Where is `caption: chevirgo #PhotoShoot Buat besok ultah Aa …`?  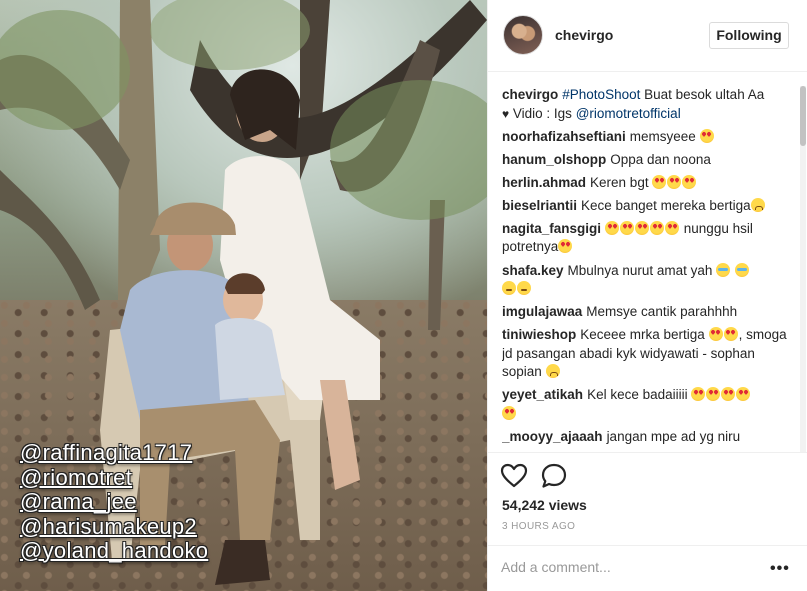 caption: chevirgo #PhotoShoot Buat besok ultah Aa … is located at coordinates (650, 104).